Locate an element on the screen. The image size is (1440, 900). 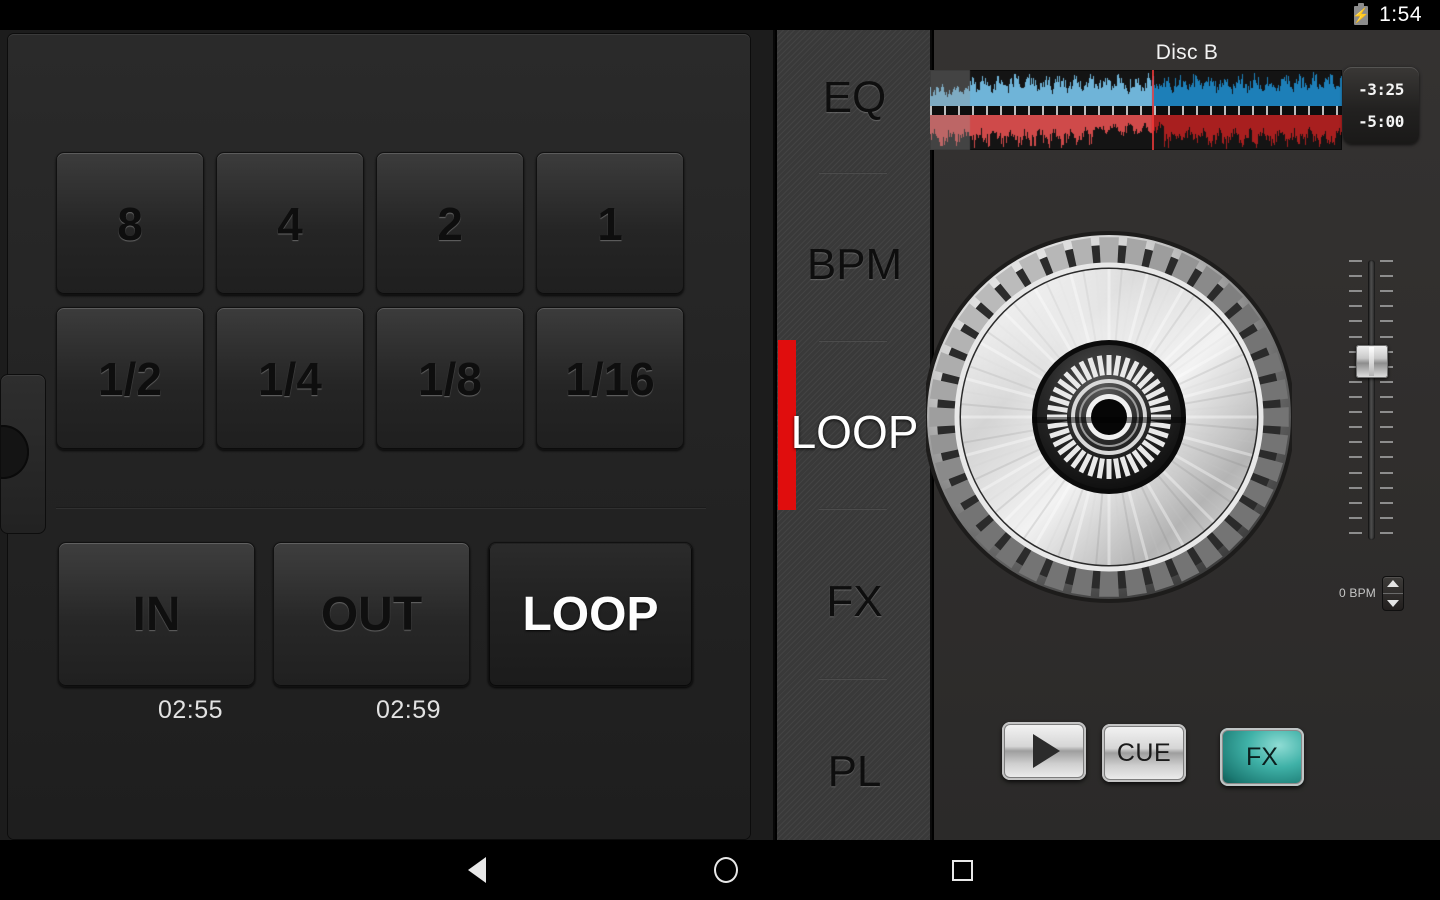
stepper-divider is located at coordinates (1393, 593).